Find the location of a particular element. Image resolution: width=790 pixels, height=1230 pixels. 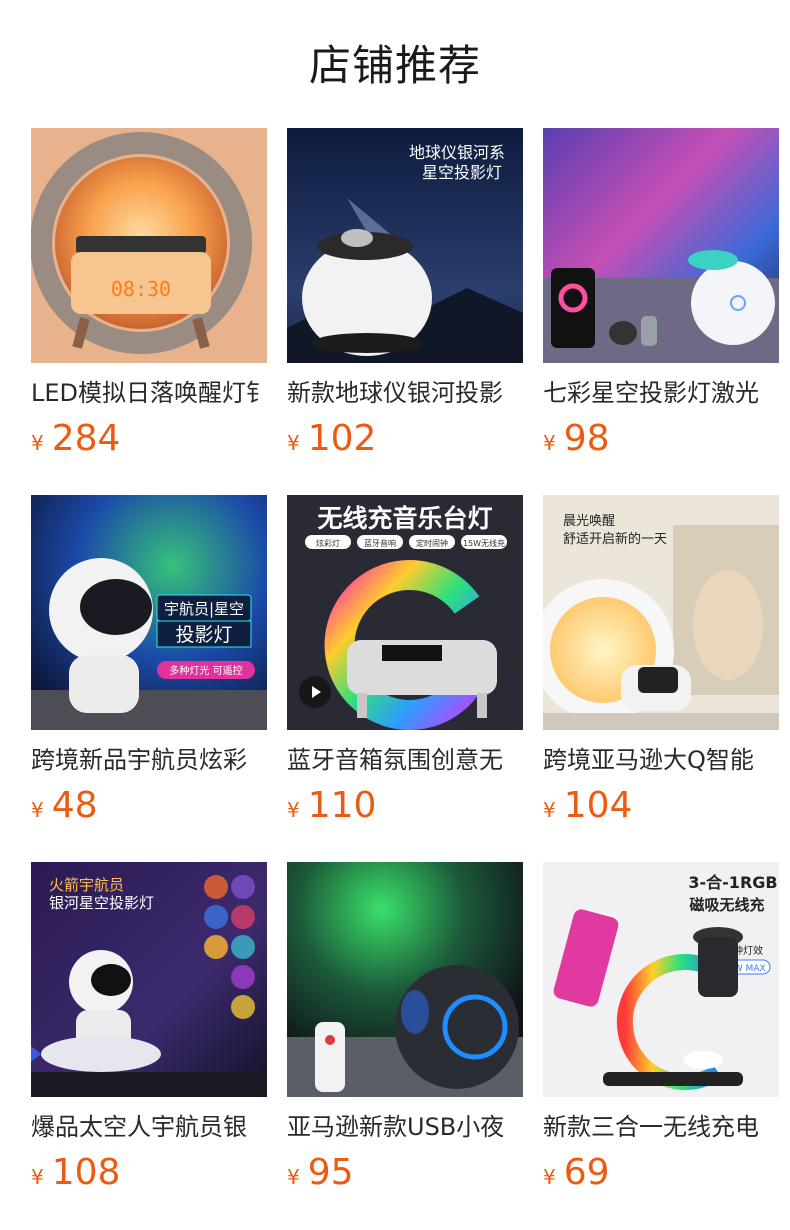

product-name: 七彩星空投影灯激光 is located at coordinates (661, 393).